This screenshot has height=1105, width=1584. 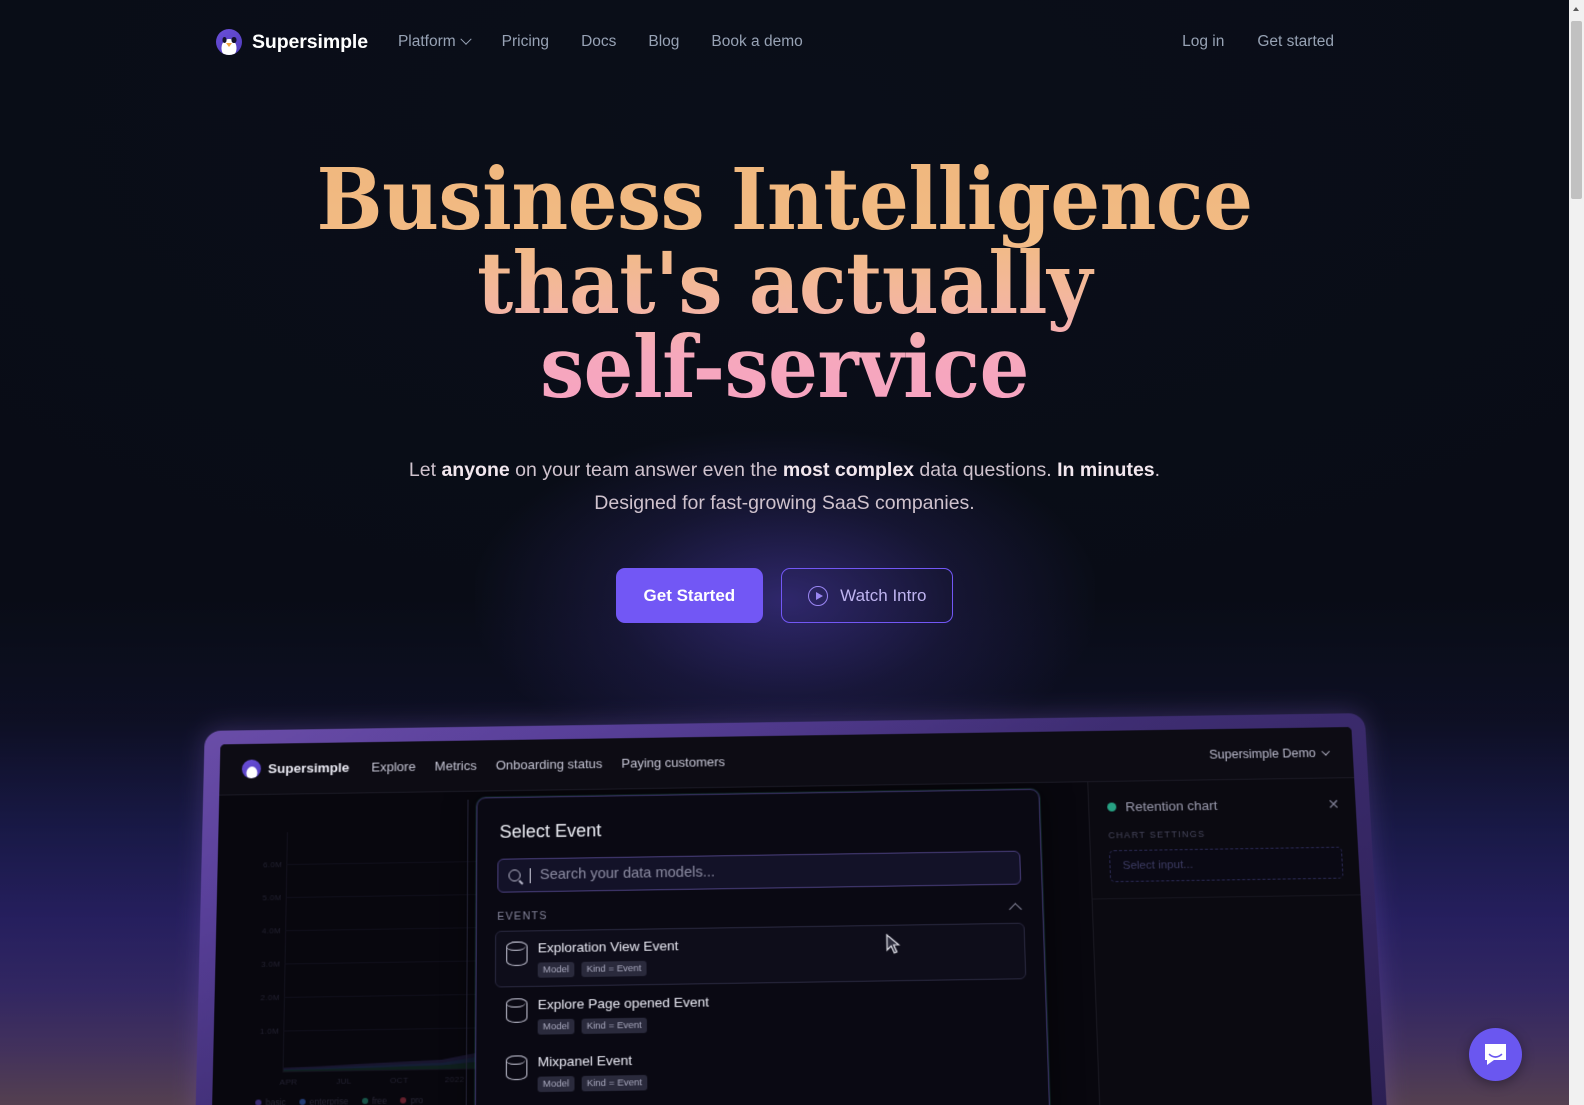 I want to click on primary-nav: Platform Pricing Docs Blog Book a demo, so click(x=600, y=42).